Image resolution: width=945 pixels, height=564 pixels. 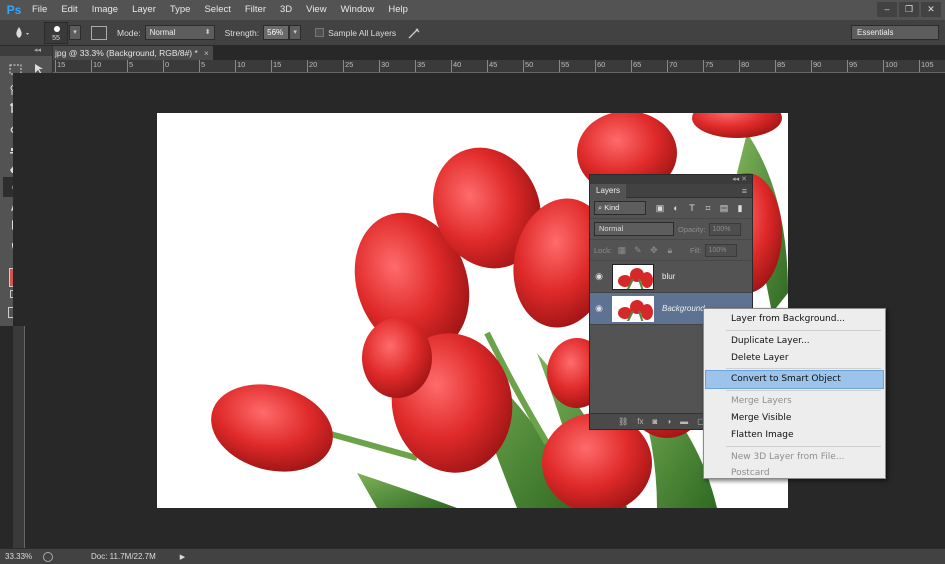 What do you see at coordinates (780, 66) in the screenshot?
I see `ruler-tick: 85` at bounding box center [780, 66].